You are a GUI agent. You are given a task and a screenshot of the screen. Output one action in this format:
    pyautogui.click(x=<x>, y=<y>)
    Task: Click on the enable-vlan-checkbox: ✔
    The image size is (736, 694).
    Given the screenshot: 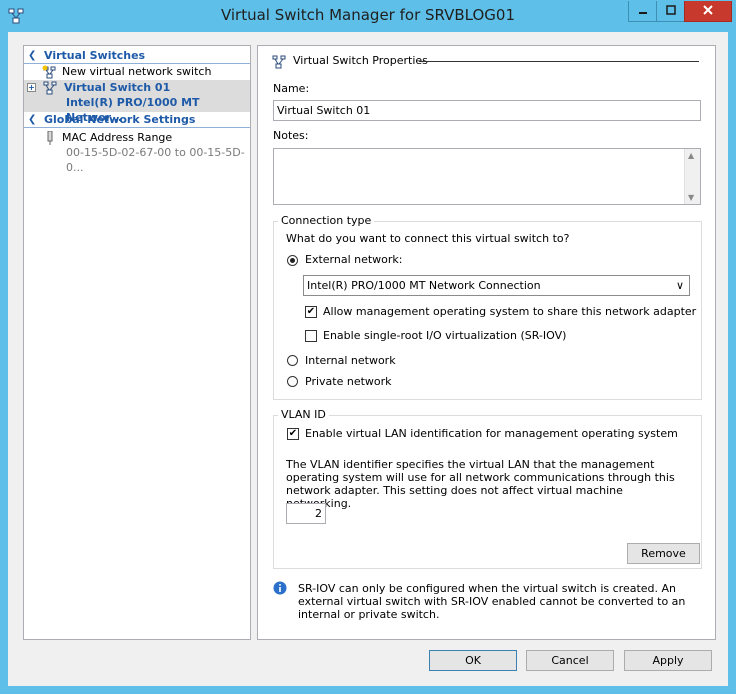 What is the action you would take?
    pyautogui.click(x=293, y=434)
    